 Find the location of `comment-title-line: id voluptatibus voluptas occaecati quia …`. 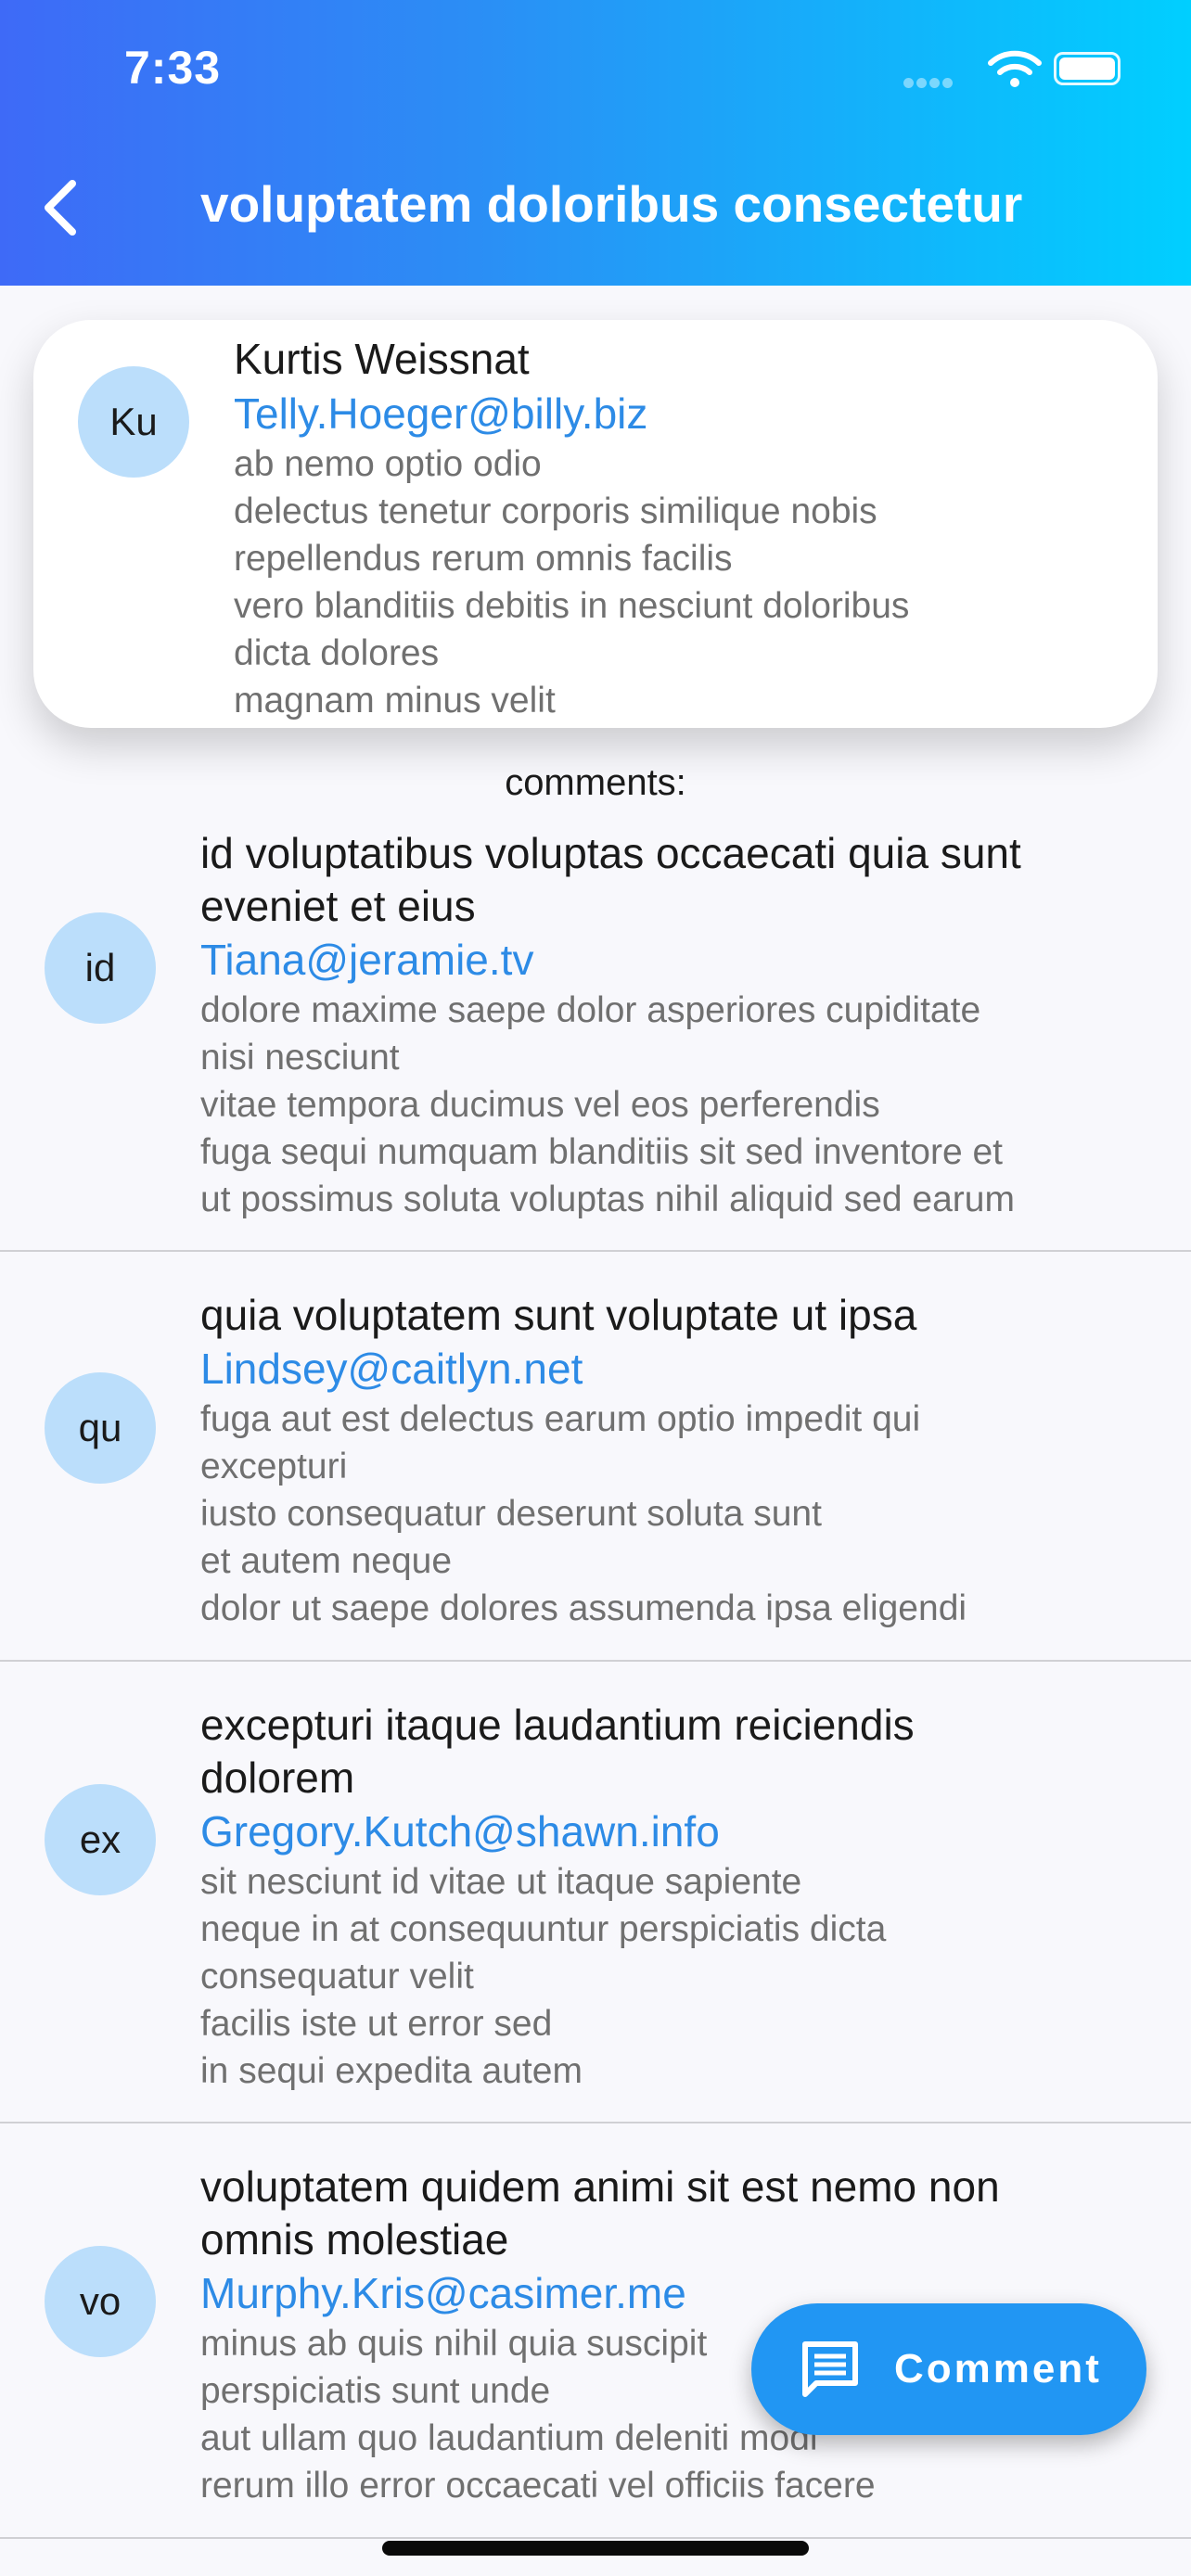

comment-title-line: id voluptatibus voluptas occaecati quia … is located at coordinates (610, 853).